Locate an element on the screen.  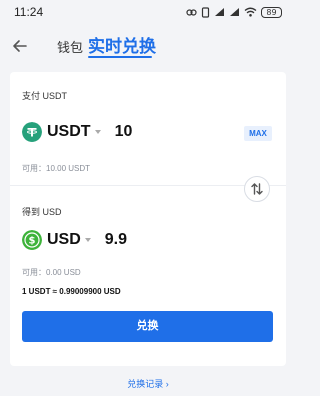
link-icon is located at coordinates (191, 12).